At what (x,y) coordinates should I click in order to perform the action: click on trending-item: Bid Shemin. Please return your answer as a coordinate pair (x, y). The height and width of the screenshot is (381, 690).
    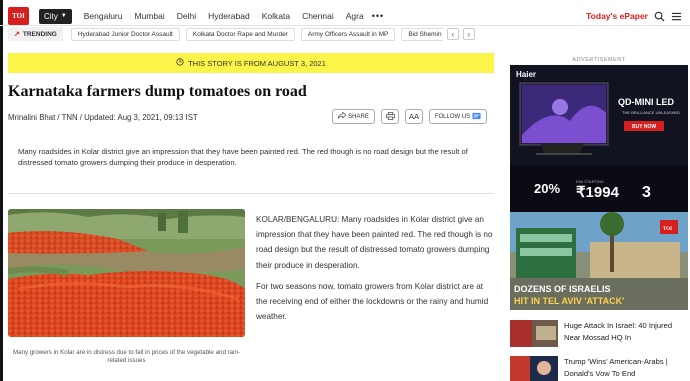
    Looking at the image, I should click on (422, 34).